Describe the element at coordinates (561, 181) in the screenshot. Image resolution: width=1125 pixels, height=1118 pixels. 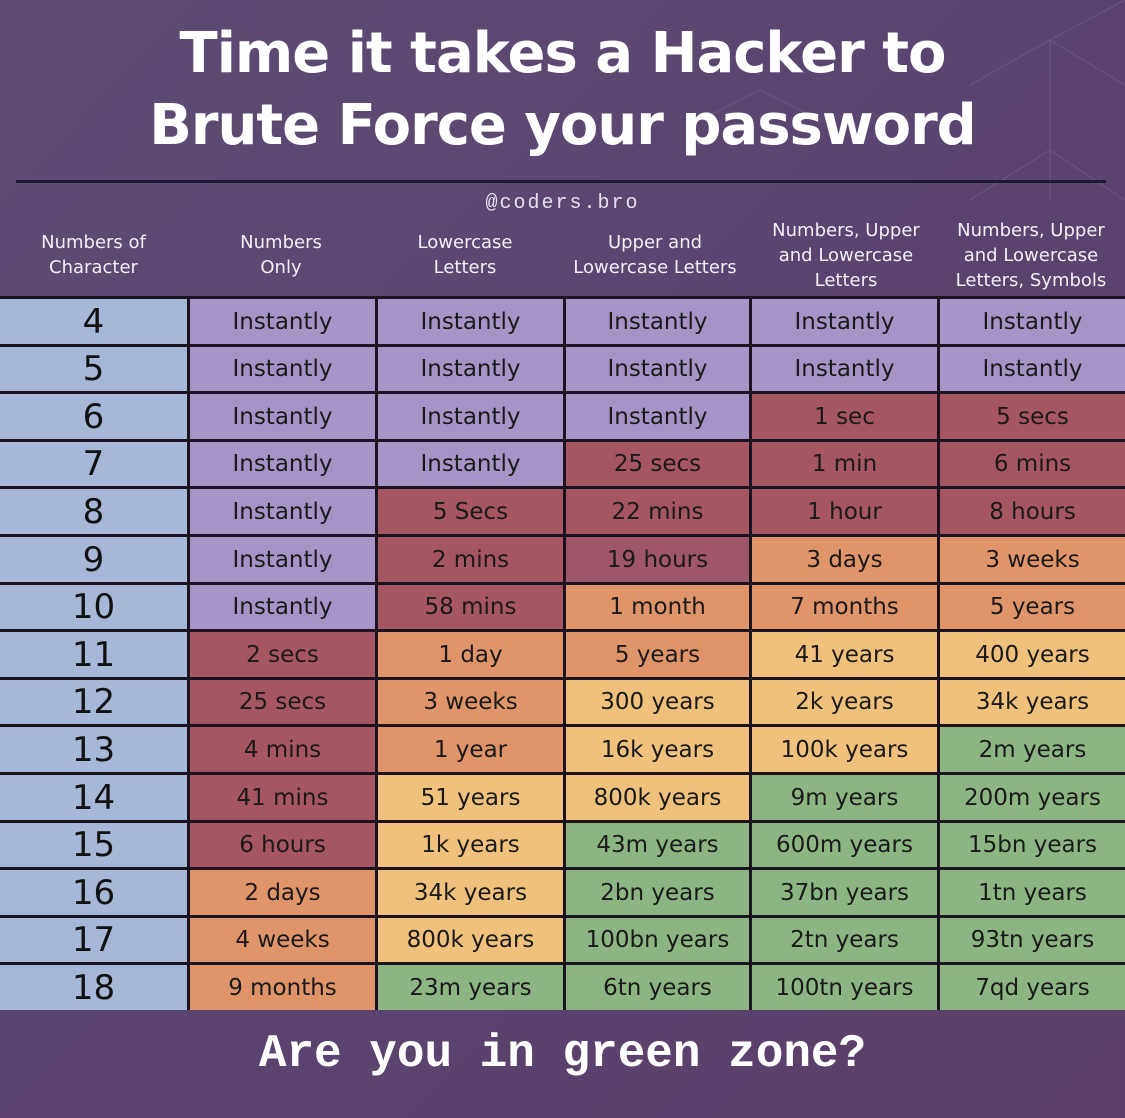
I see `title-divider` at that location.